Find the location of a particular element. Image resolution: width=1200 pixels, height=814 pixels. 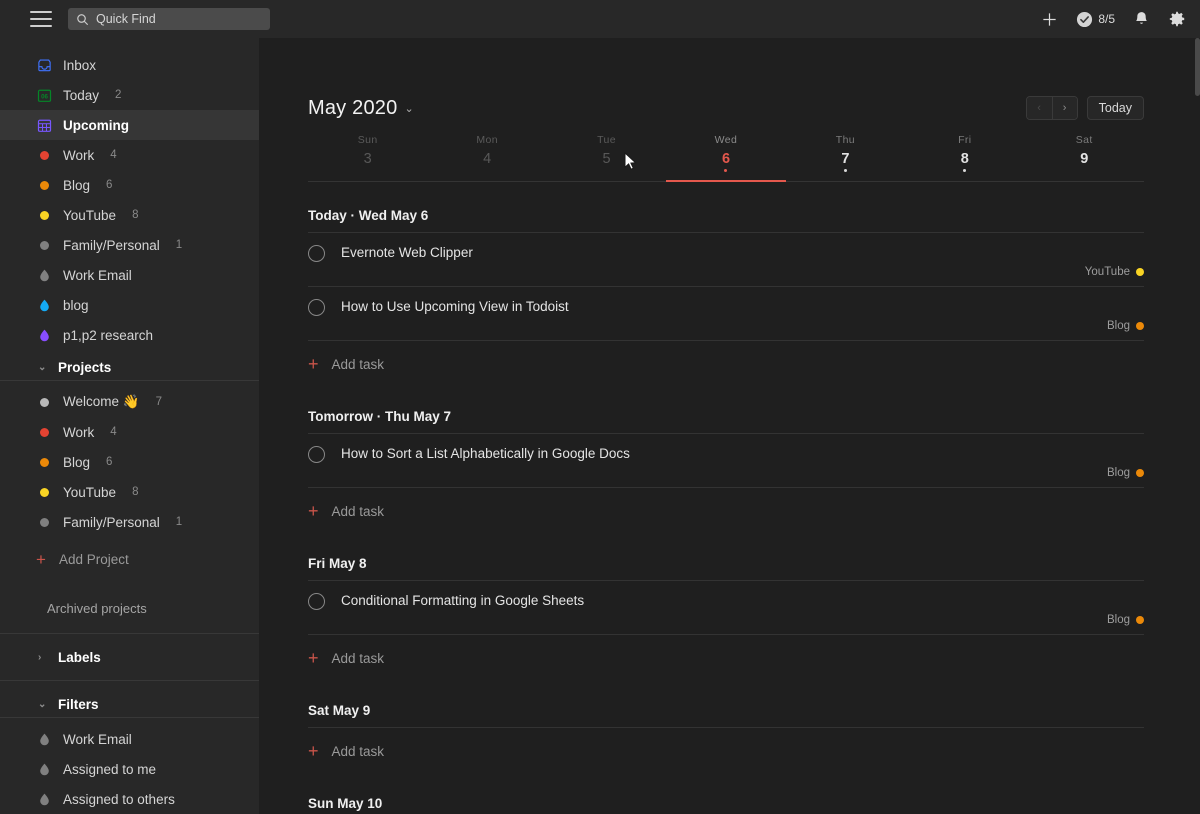

day-number: 6 is located at coordinates (726, 159).